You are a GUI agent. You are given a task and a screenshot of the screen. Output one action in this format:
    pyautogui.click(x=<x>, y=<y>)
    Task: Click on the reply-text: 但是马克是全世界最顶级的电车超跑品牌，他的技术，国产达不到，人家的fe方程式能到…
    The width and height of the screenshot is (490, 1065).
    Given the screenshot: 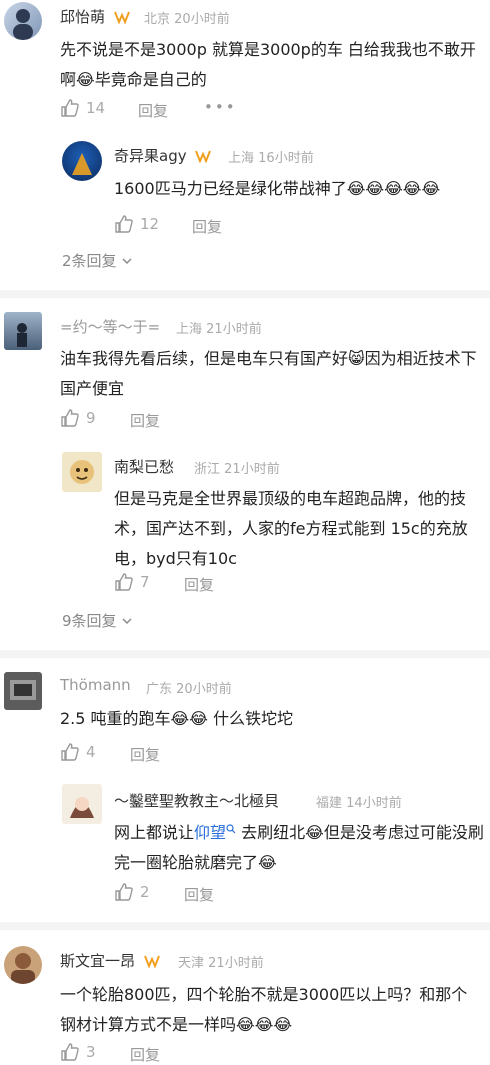 What is the action you would take?
    pyautogui.click(x=291, y=528)
    